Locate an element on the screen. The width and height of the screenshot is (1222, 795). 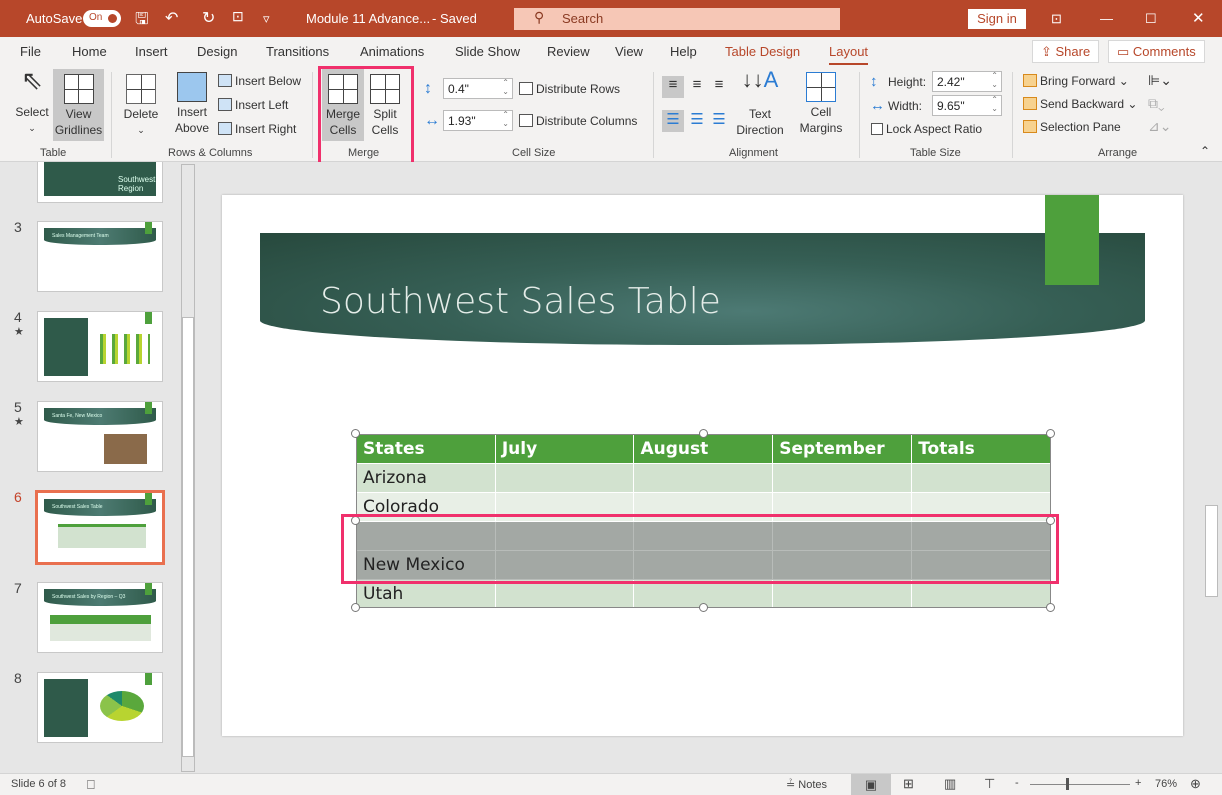
tab-transitions: Transitions is located at coordinates (297, 51).